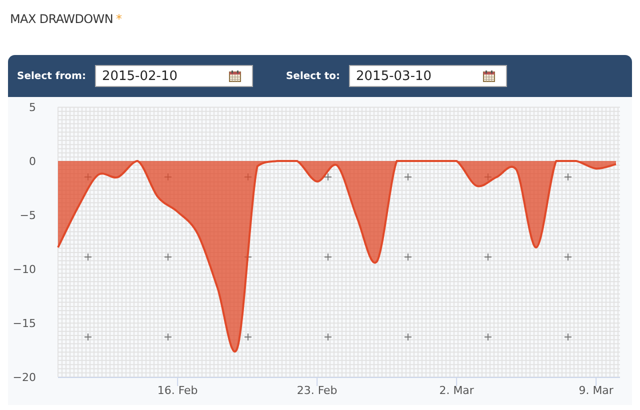  I want to click on y-axis-label: 0, so click(32, 161).